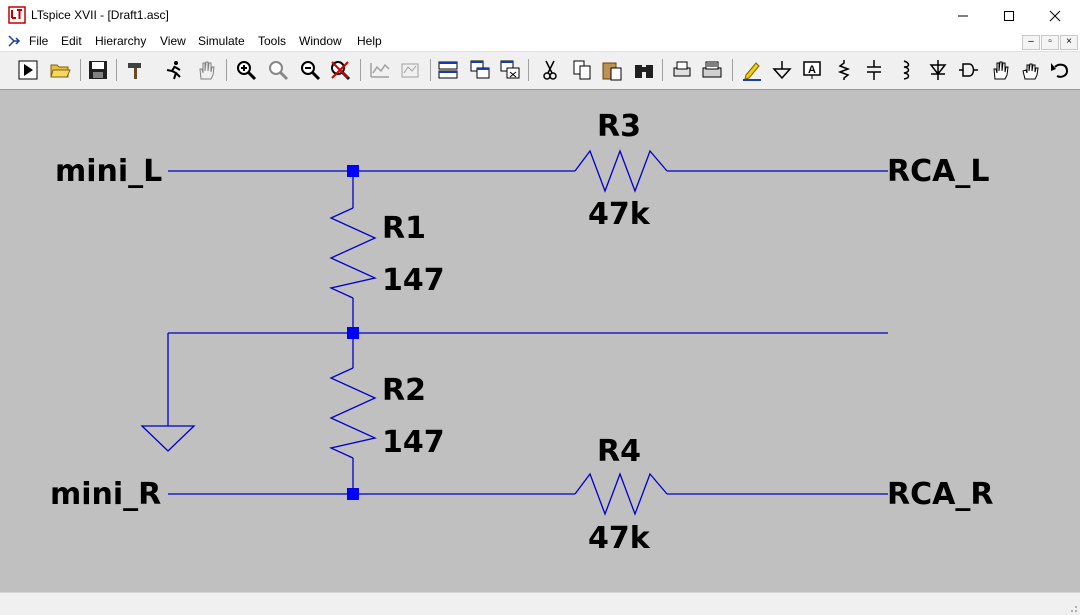 Image resolution: width=1080 pixels, height=615 pixels. What do you see at coordinates (940, 495) in the screenshot?
I see `net-label-rca-r: RCA_R` at bounding box center [940, 495].